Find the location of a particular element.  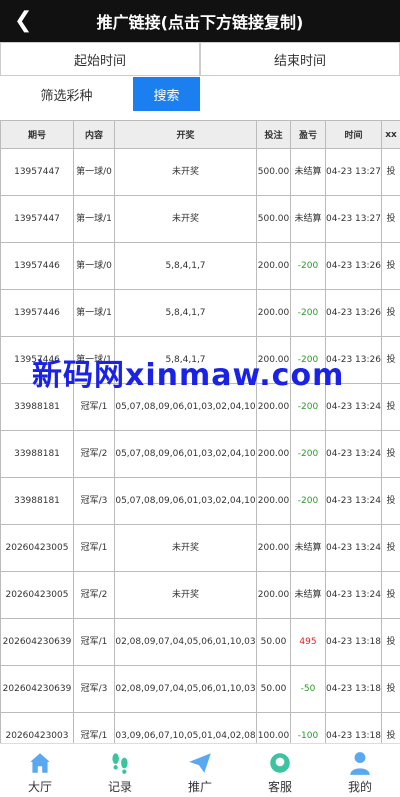

date-range-row: 起始时间 结束时间 is located at coordinates (200, 59).